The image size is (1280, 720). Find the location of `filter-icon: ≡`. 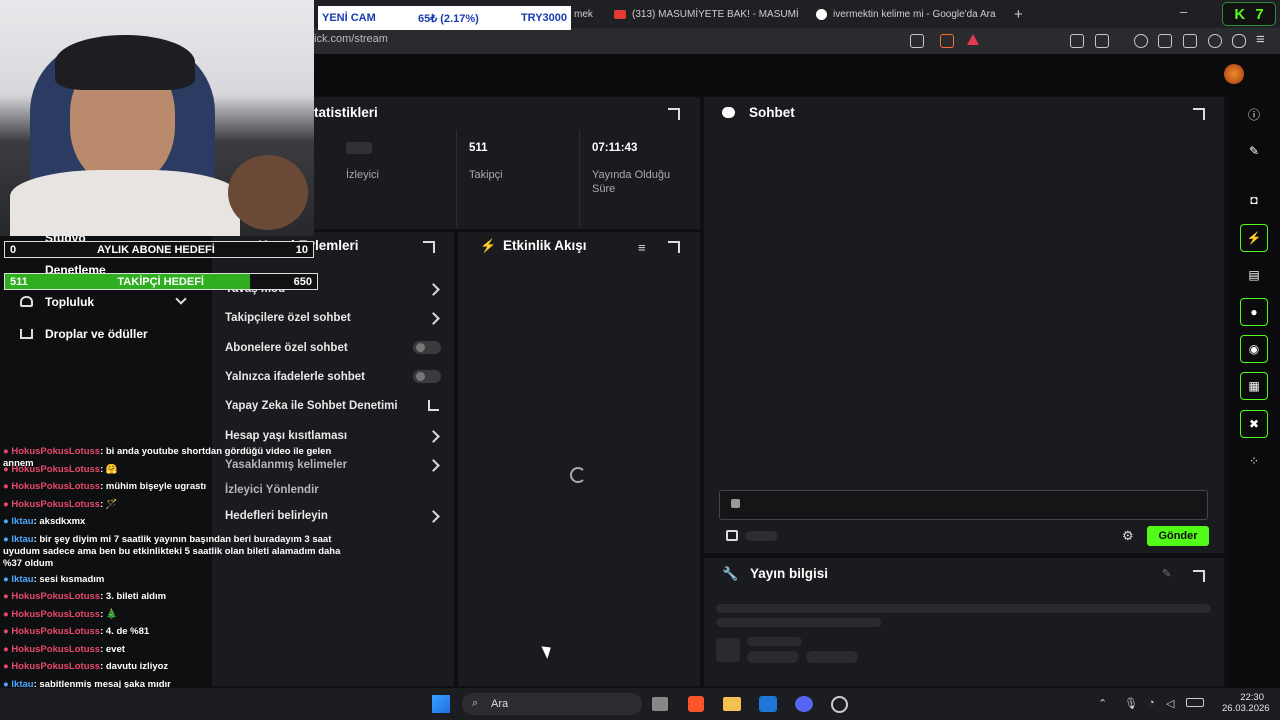

filter-icon: ≡ is located at coordinates (642, 247).